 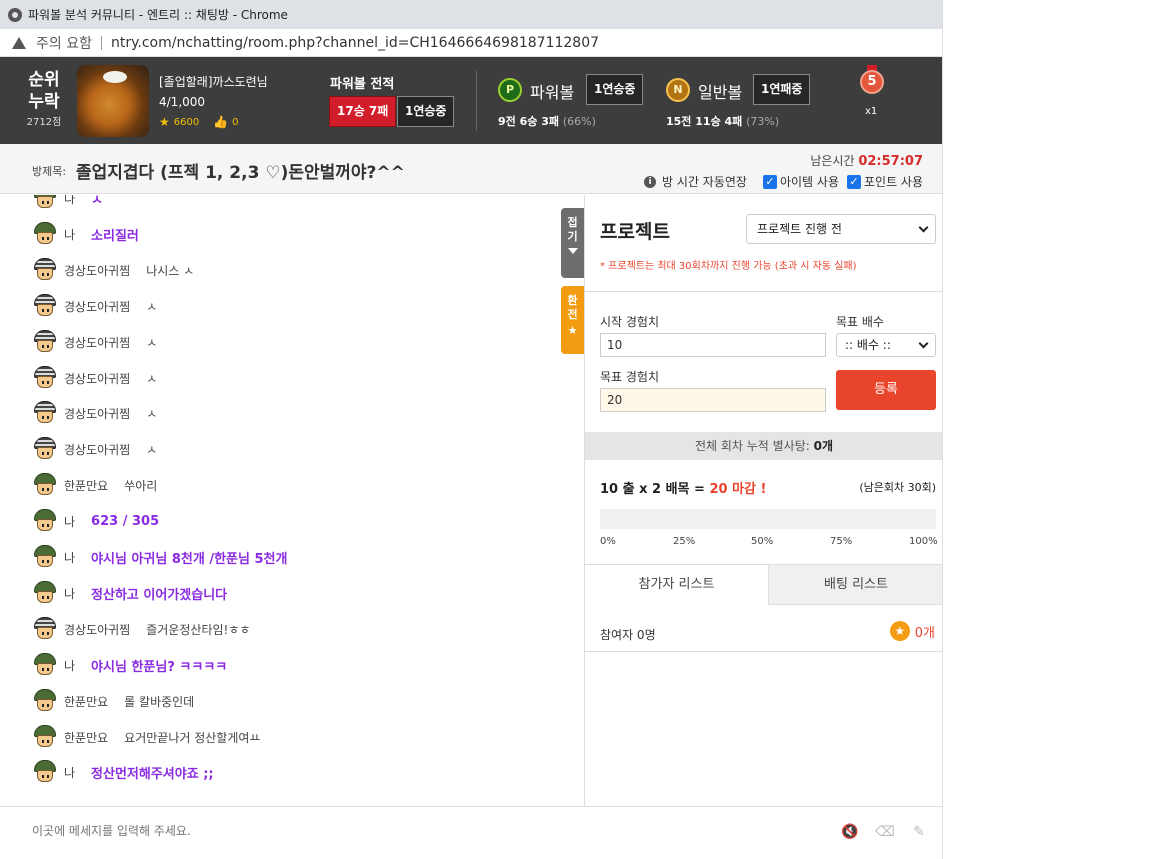 I want to click on item-use-label: 아이템 사용, so click(x=809, y=181).